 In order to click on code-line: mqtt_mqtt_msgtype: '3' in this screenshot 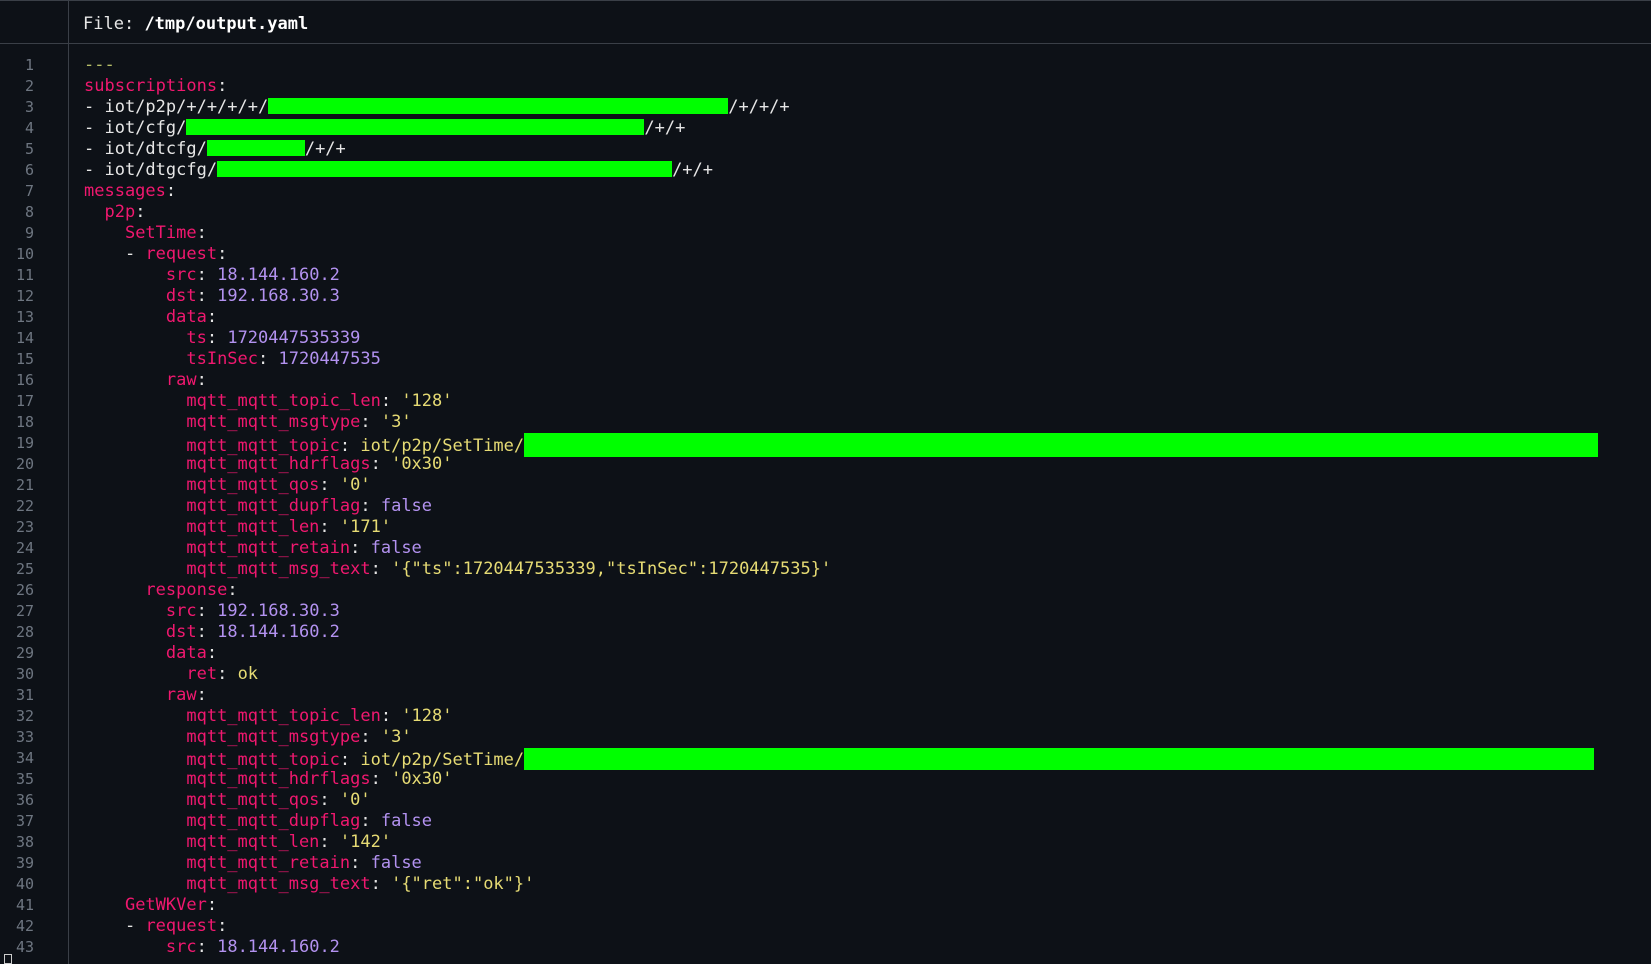, I will do `click(299, 422)`.